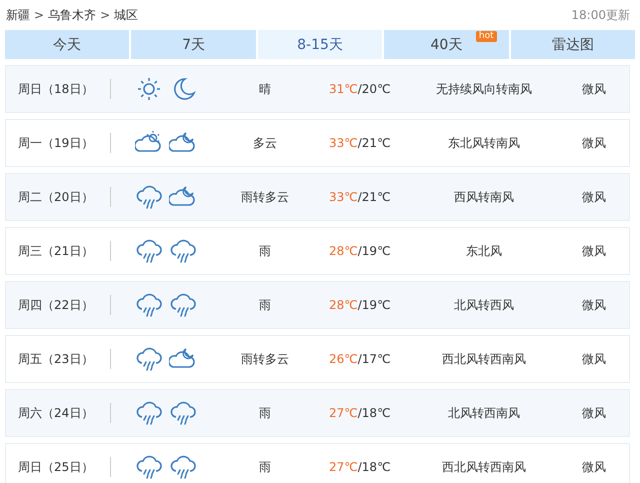 The width and height of the screenshot is (640, 483). What do you see at coordinates (360, 359) in the screenshot?
I see `temperature-range: 26℃/17℃` at bounding box center [360, 359].